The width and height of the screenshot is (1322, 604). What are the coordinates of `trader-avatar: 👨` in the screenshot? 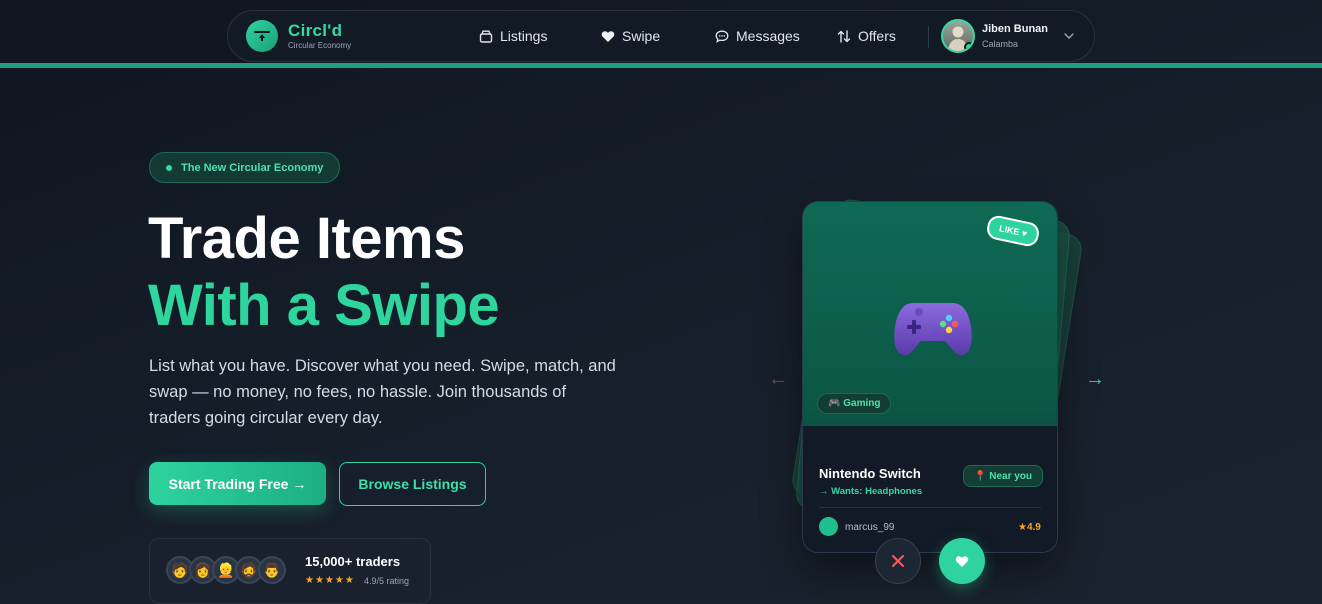 It's located at (272, 570).